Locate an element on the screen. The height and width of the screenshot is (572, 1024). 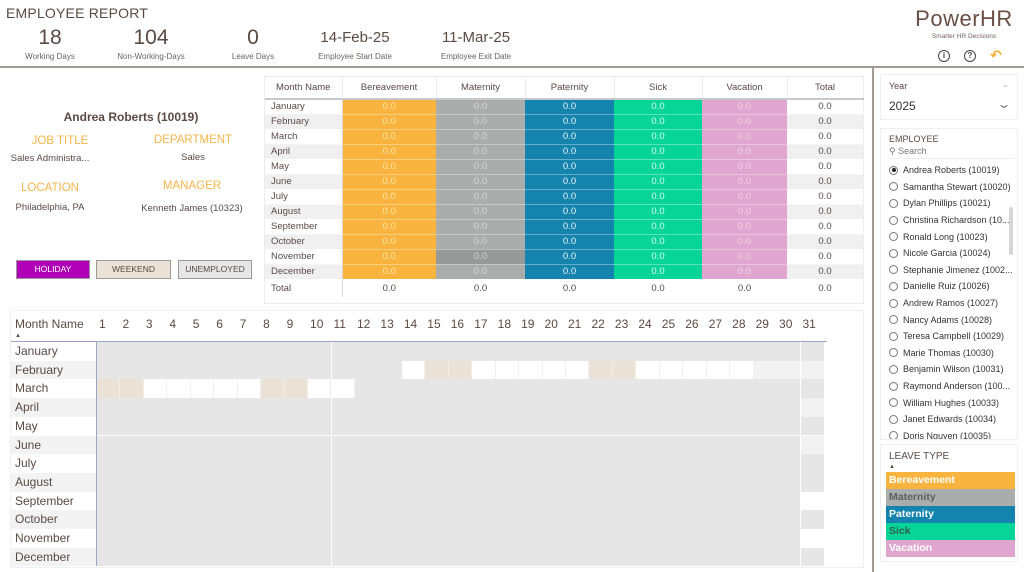
chevron-down-icon: ⌄ is located at coordinates (1003, 104).